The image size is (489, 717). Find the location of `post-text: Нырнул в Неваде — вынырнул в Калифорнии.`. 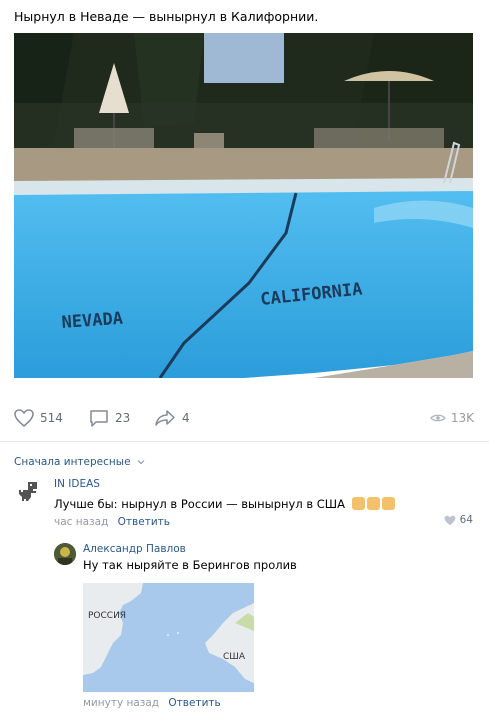

post-text: Нырнул в Неваде — вынырнул в Калифорнии. is located at coordinates (166, 16).